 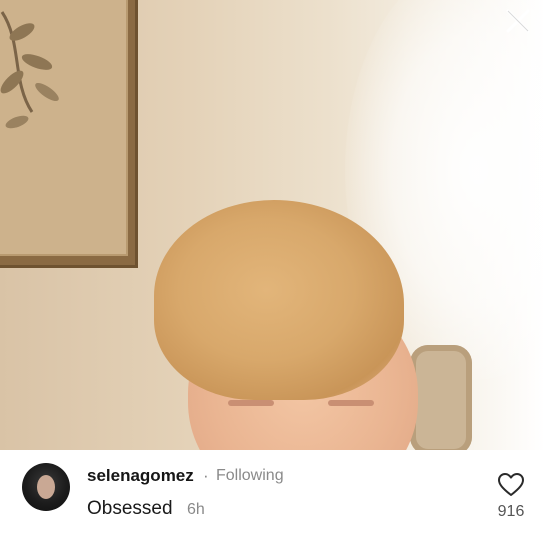 I want to click on following-status: Following, so click(x=250, y=476).